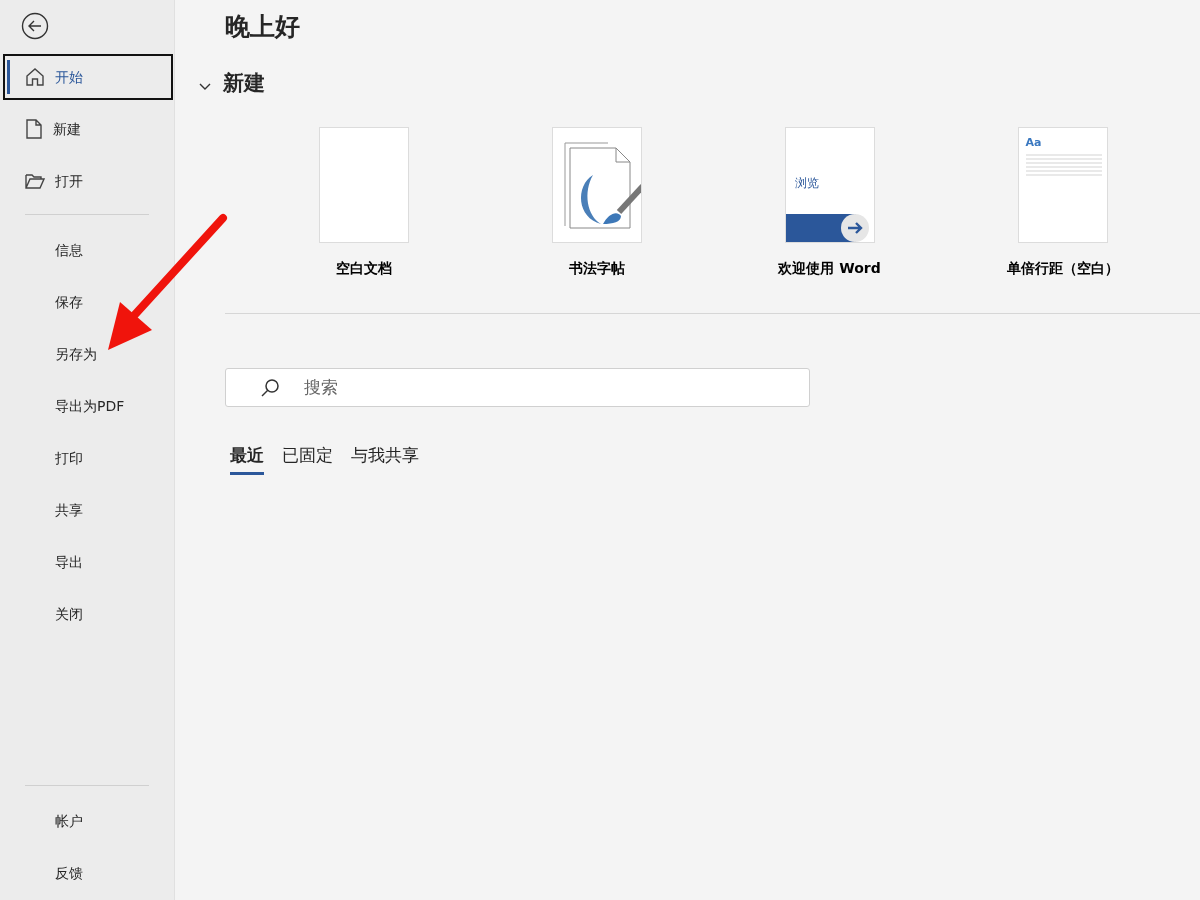 The height and width of the screenshot is (900, 1200). Describe the element at coordinates (34, 129) in the screenshot. I see `document-icon` at that location.